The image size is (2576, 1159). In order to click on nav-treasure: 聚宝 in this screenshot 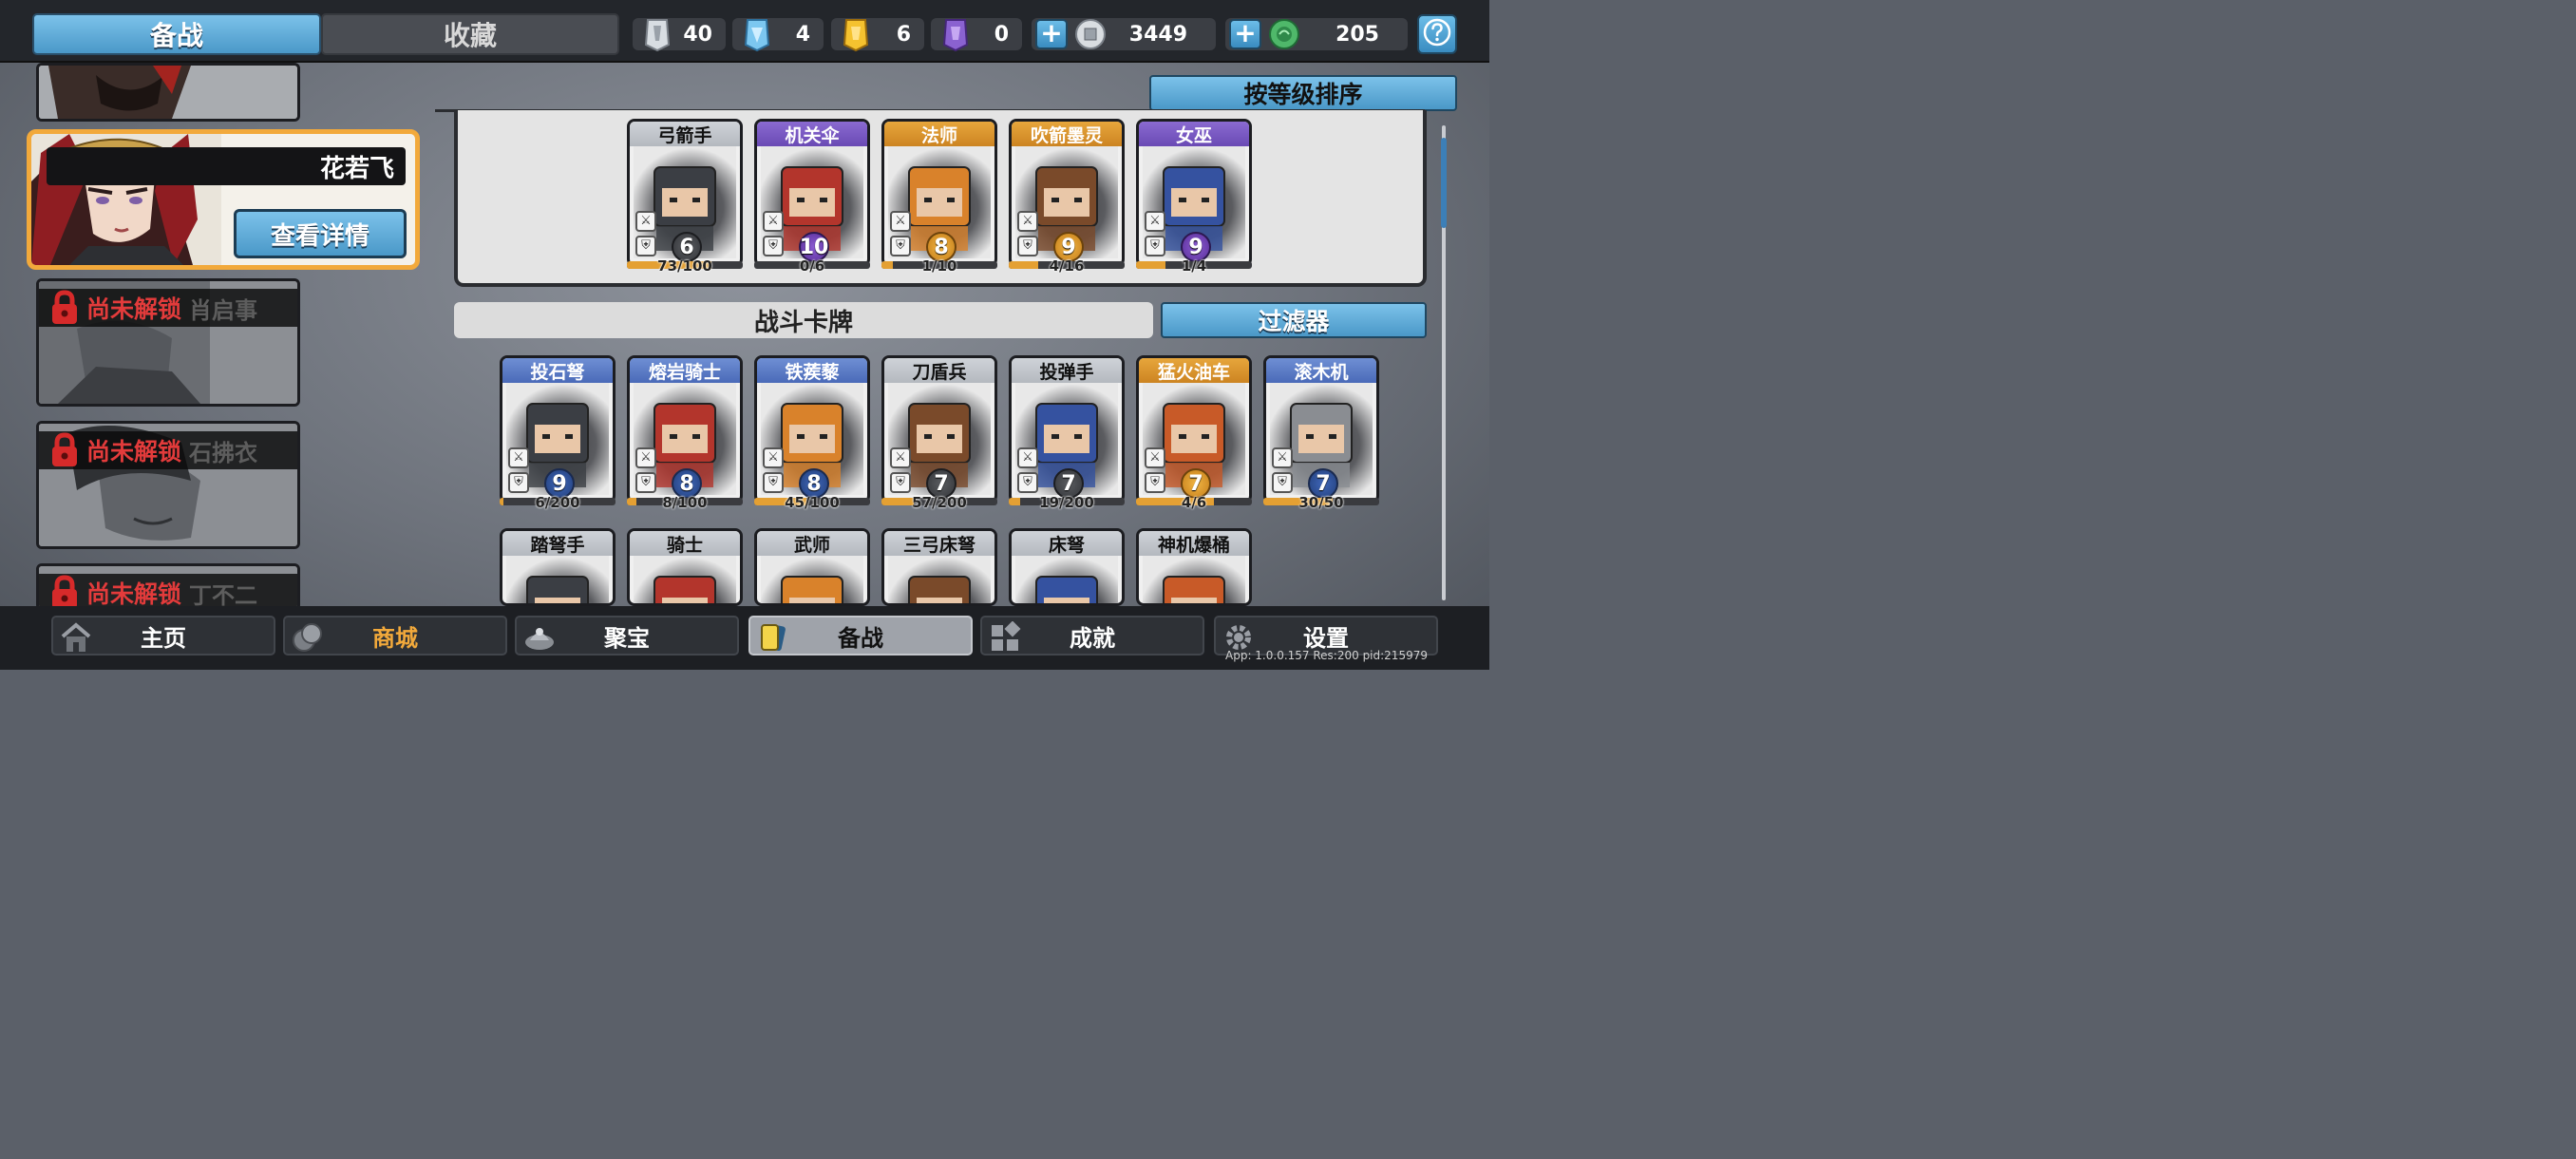, I will do `click(627, 636)`.